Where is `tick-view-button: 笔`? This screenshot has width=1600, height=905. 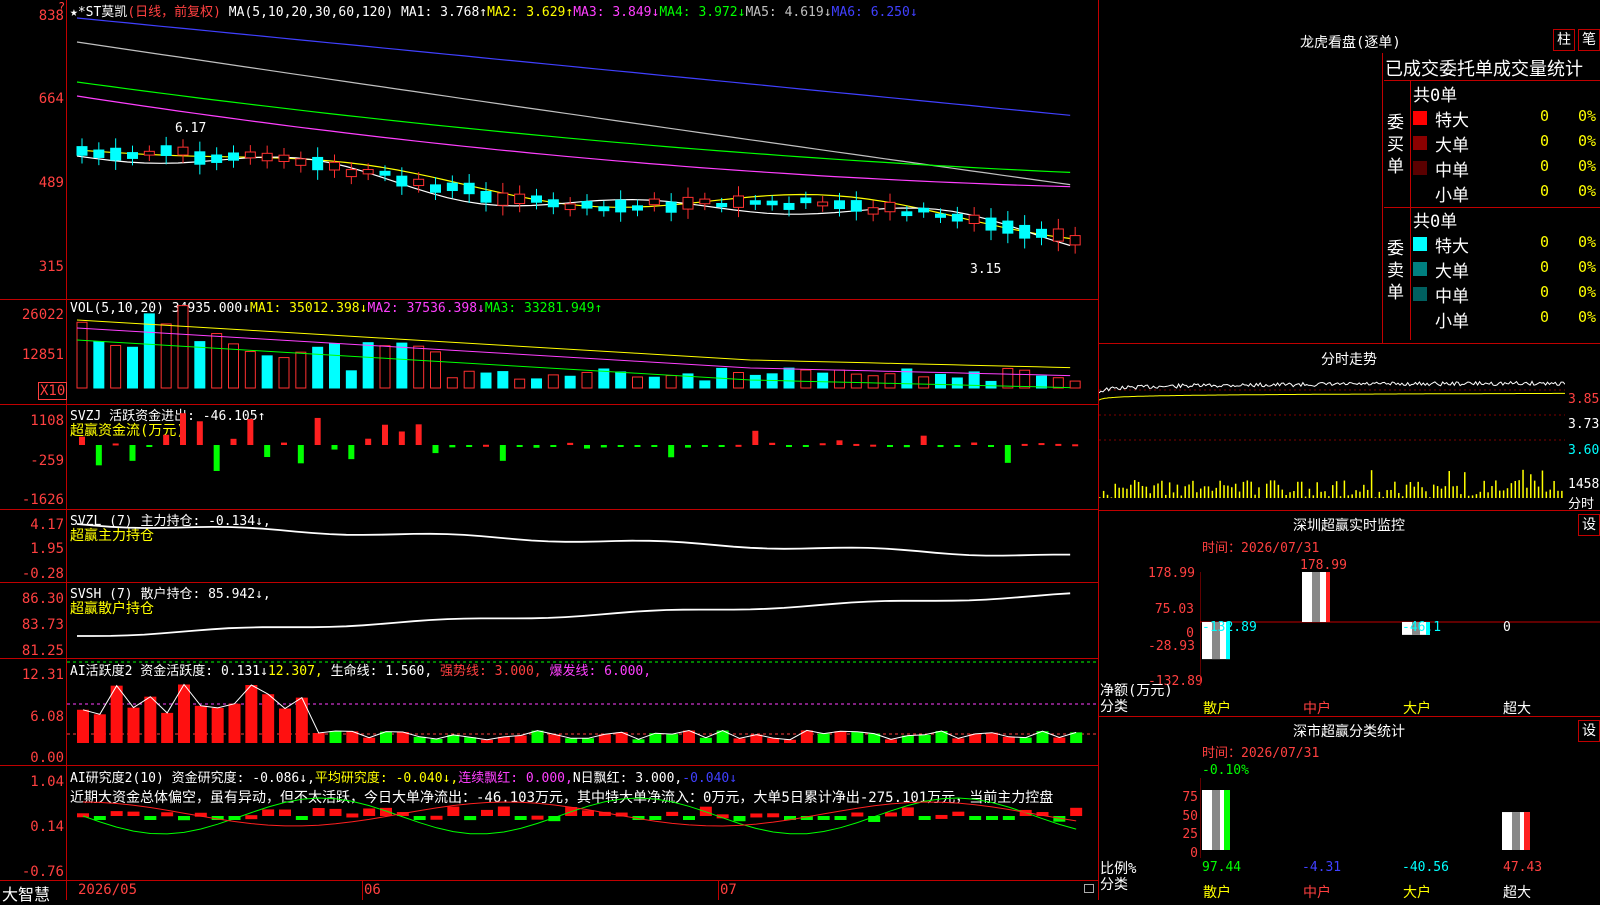 tick-view-button: 笔 is located at coordinates (1589, 40).